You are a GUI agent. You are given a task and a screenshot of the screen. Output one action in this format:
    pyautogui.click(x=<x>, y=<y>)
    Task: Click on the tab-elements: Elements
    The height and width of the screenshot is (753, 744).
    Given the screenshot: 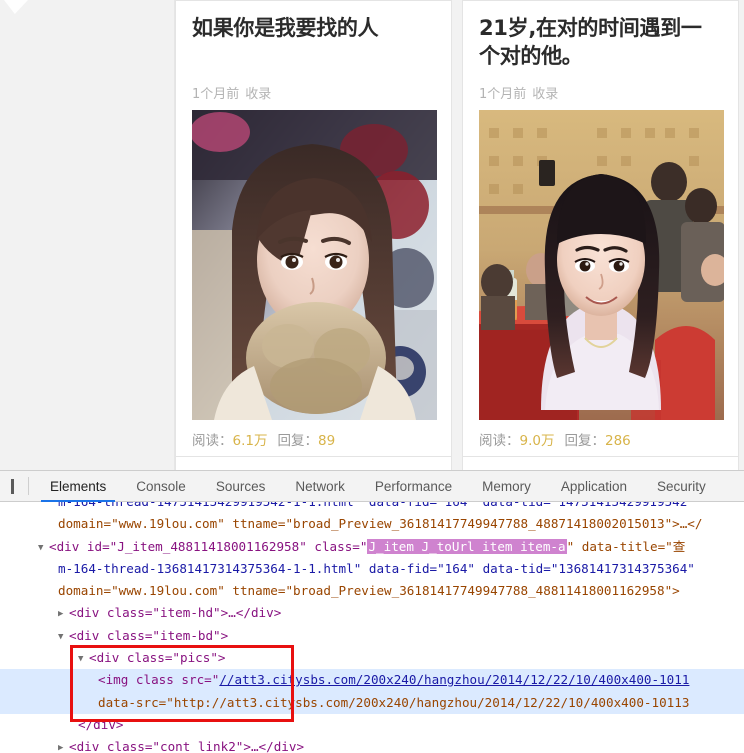 What is the action you would take?
    pyautogui.click(x=78, y=486)
    